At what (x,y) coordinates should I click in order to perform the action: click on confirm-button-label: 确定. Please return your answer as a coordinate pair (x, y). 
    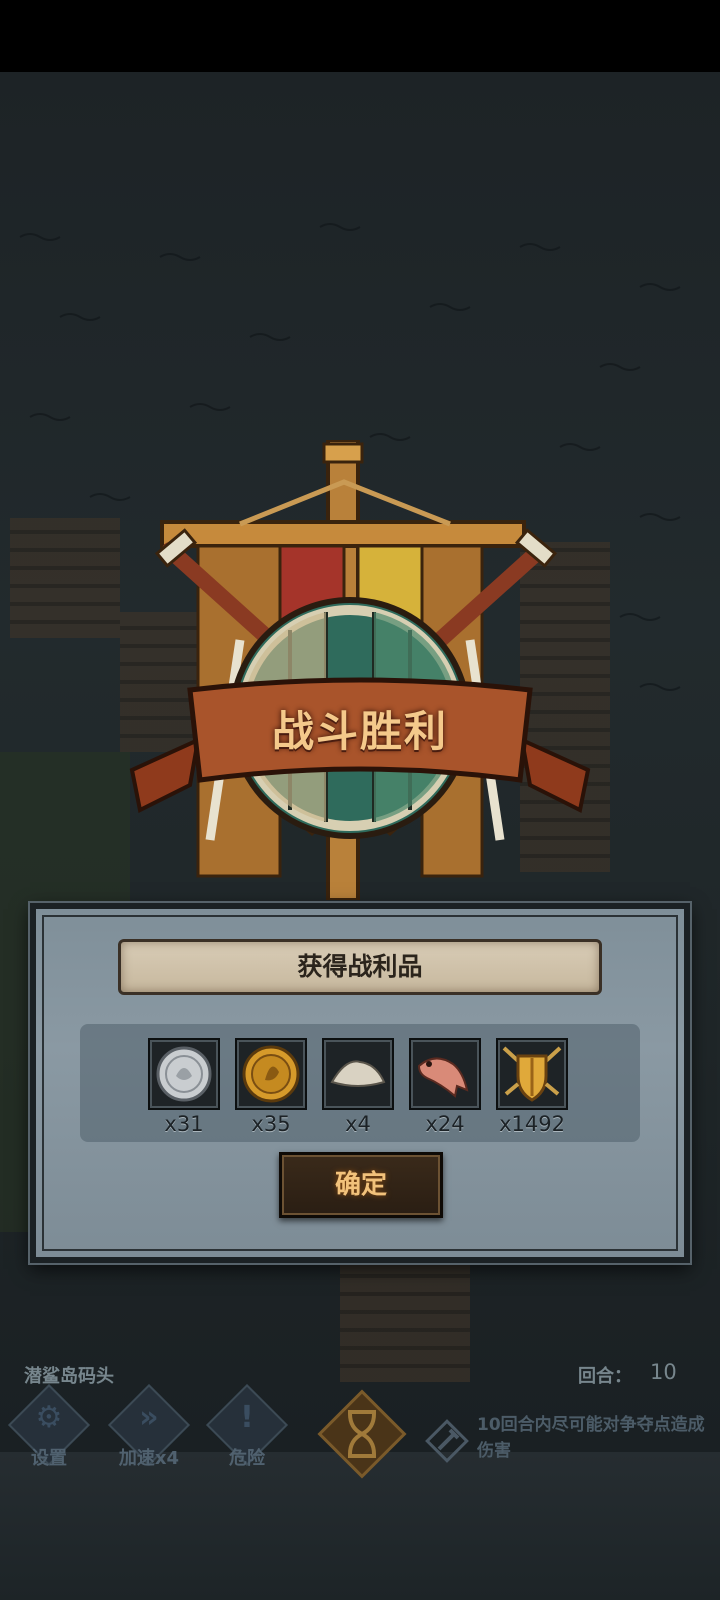
    Looking at the image, I should click on (360, 1185).